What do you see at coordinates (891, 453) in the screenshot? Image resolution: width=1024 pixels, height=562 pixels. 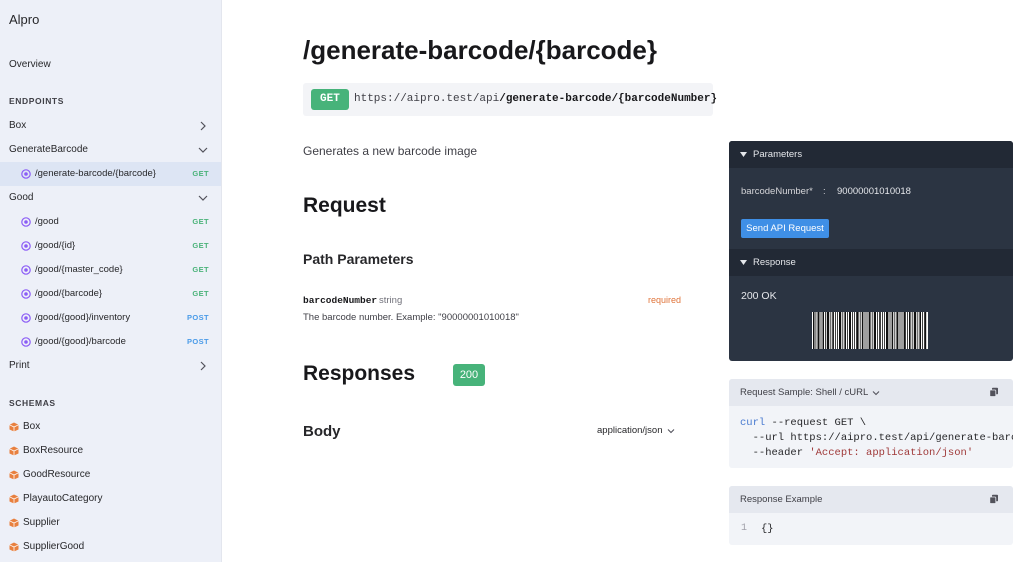 I see `code-string: 'Accept: application/json'` at bounding box center [891, 453].